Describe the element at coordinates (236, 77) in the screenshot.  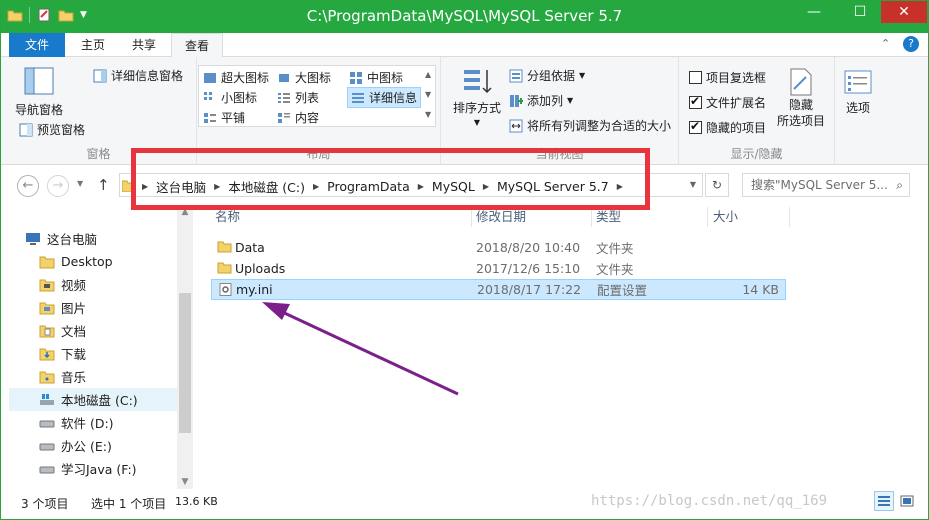
I see `layout-extra-large-icons: 超大图标` at that location.